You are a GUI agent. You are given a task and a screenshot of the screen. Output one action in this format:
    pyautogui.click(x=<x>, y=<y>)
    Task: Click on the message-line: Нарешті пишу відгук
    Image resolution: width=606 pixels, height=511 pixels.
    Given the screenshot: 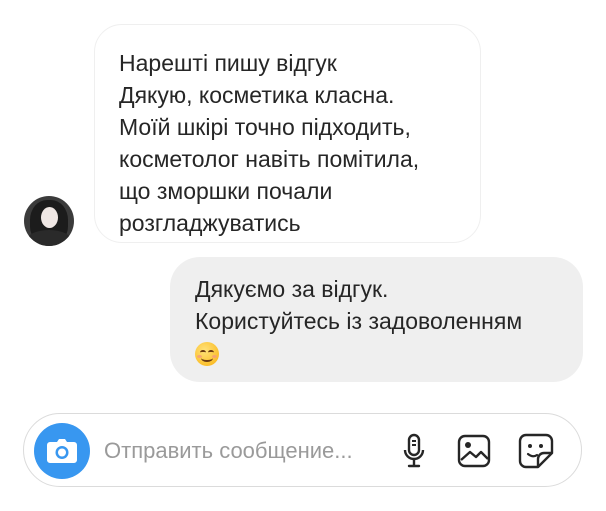 What is the action you would take?
    pyautogui.click(x=228, y=63)
    